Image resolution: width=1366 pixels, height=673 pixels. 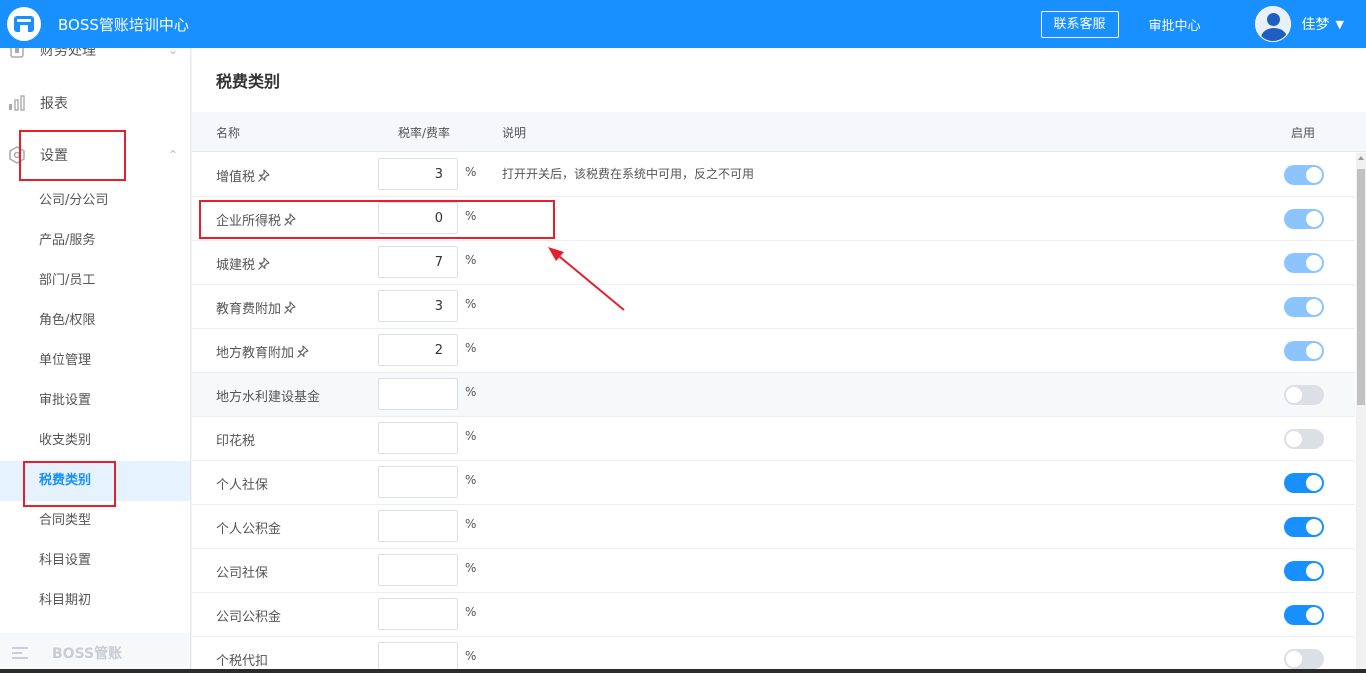 What do you see at coordinates (249, 617) in the screenshot?
I see `tax-name: 公司公积金` at bounding box center [249, 617].